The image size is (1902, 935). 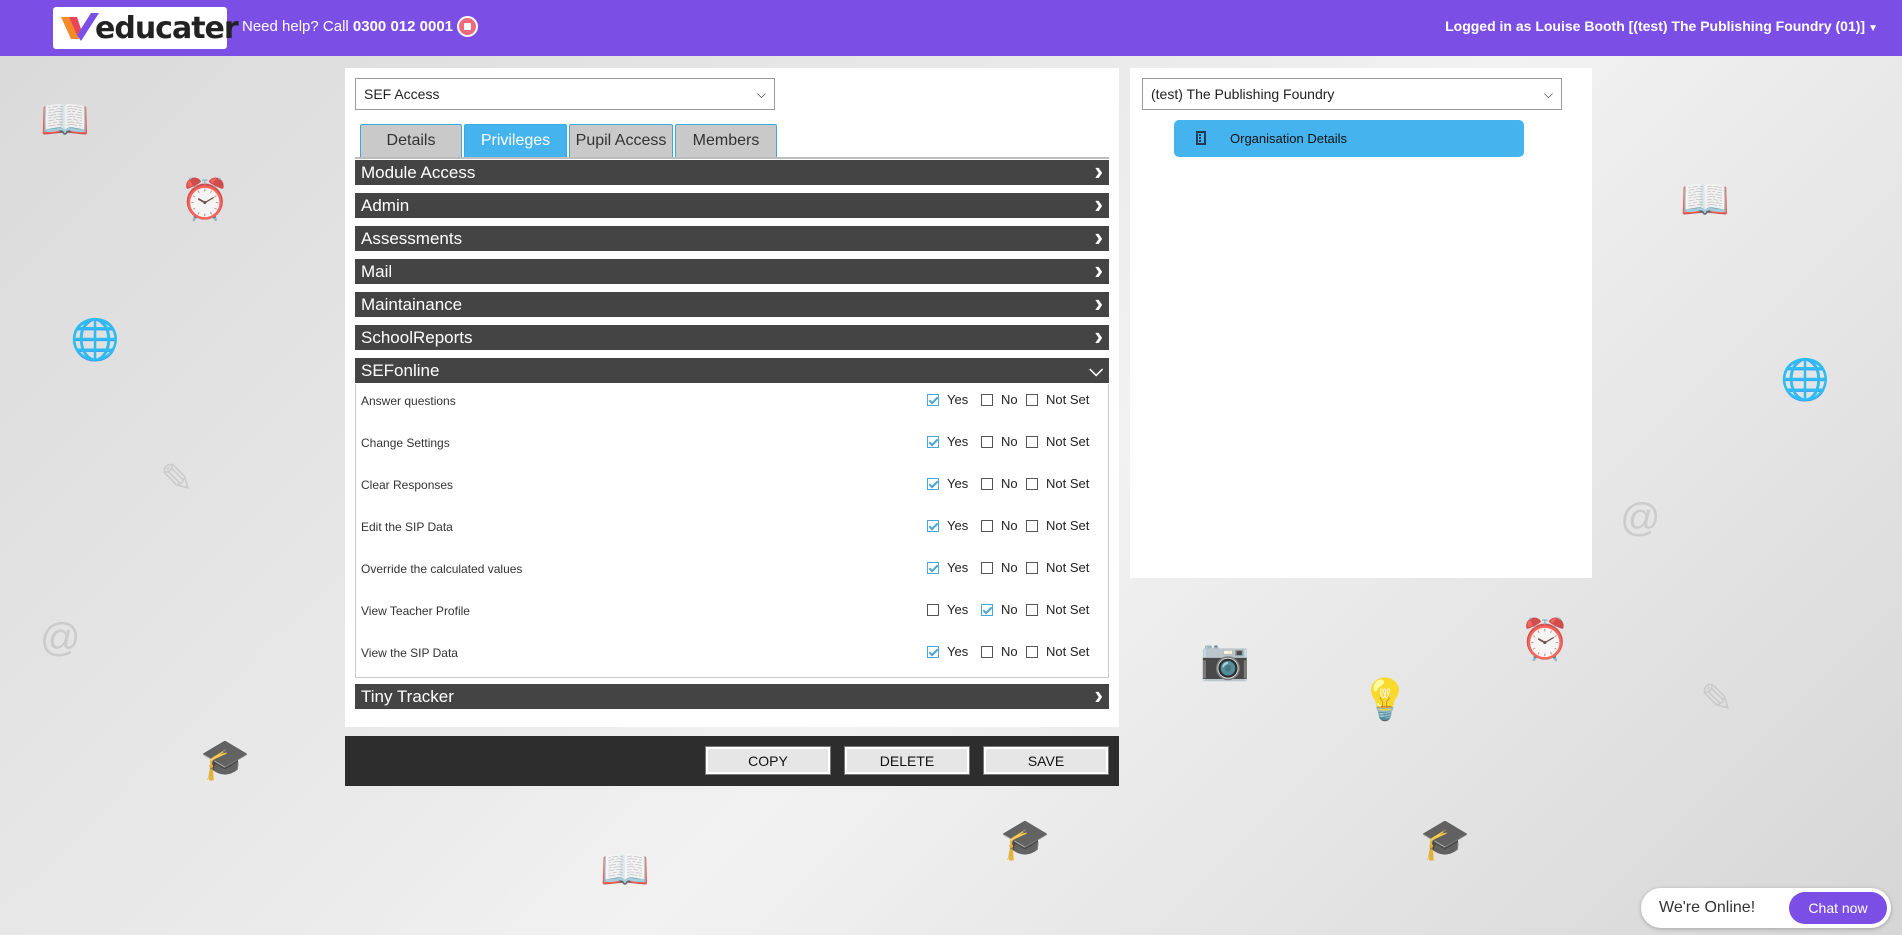 I want to click on tab-privileges: Privileges, so click(x=515, y=140).